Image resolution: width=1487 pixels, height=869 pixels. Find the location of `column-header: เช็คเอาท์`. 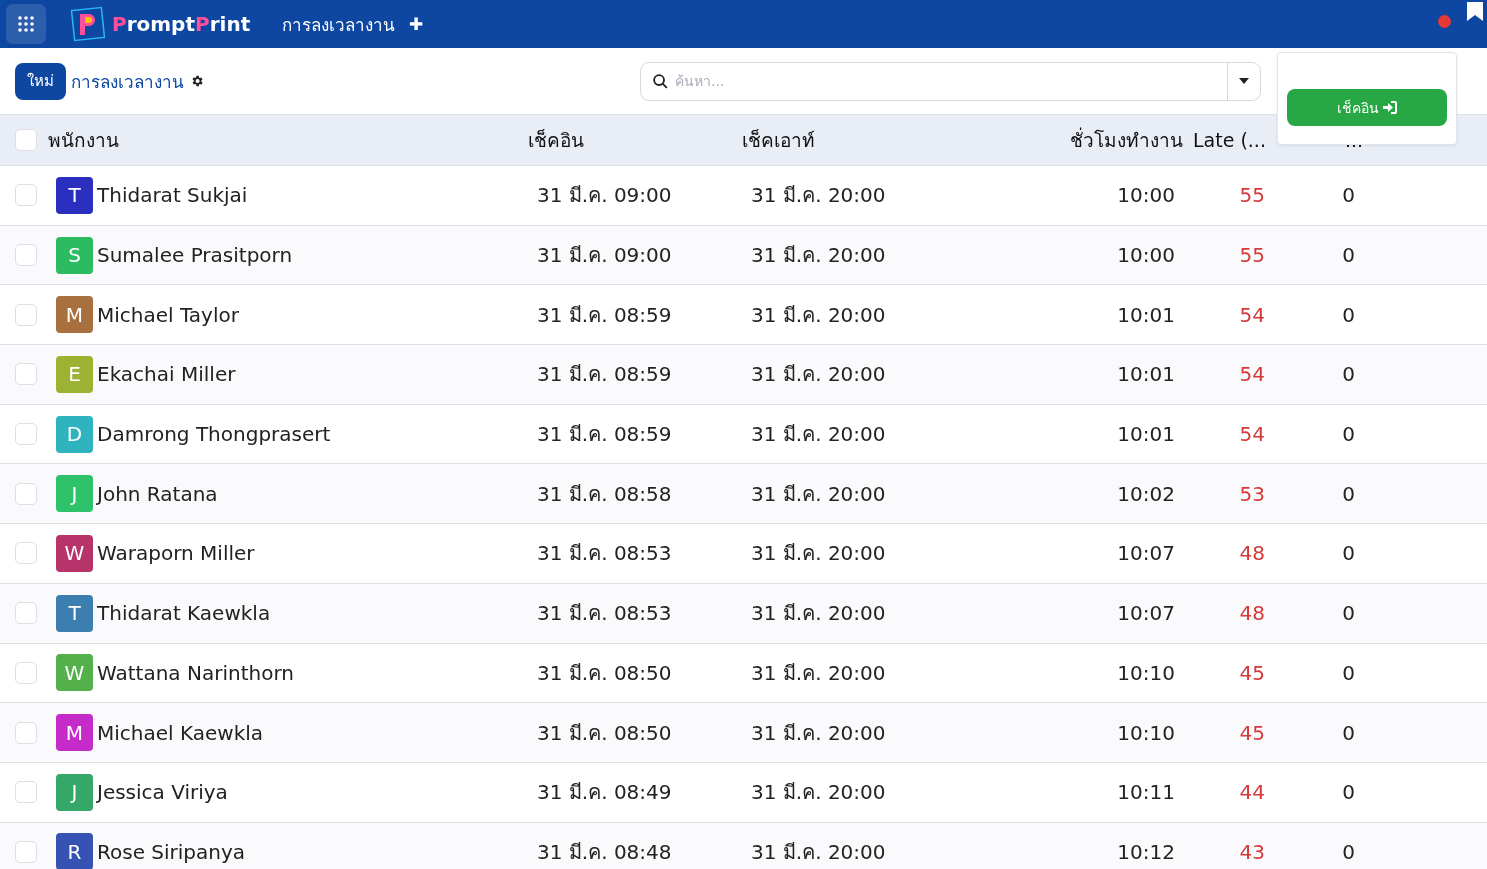

column-header: เช็คเอาท์ is located at coordinates (891, 140).